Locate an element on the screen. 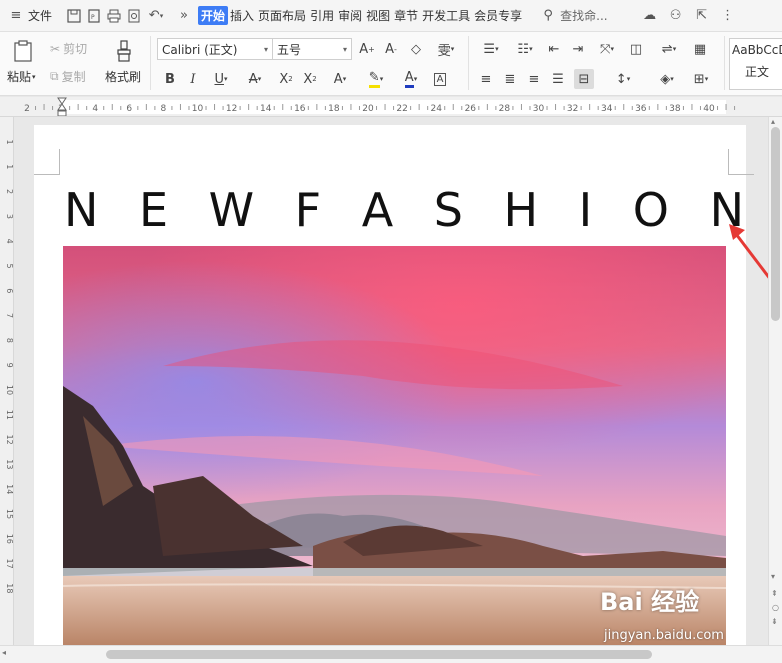  vruler-tick-label: 18 is located at coordinates (9, 588).